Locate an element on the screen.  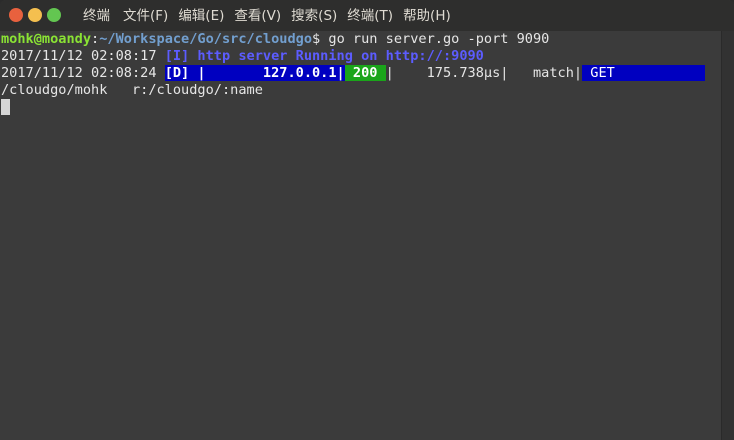
maximize-button: + is located at coordinates (54, 15).